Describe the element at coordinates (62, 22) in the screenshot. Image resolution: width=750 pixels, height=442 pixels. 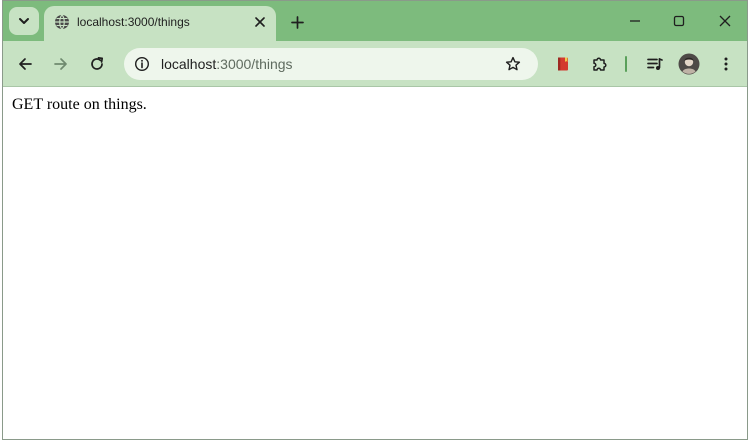
I see `globe-icon` at that location.